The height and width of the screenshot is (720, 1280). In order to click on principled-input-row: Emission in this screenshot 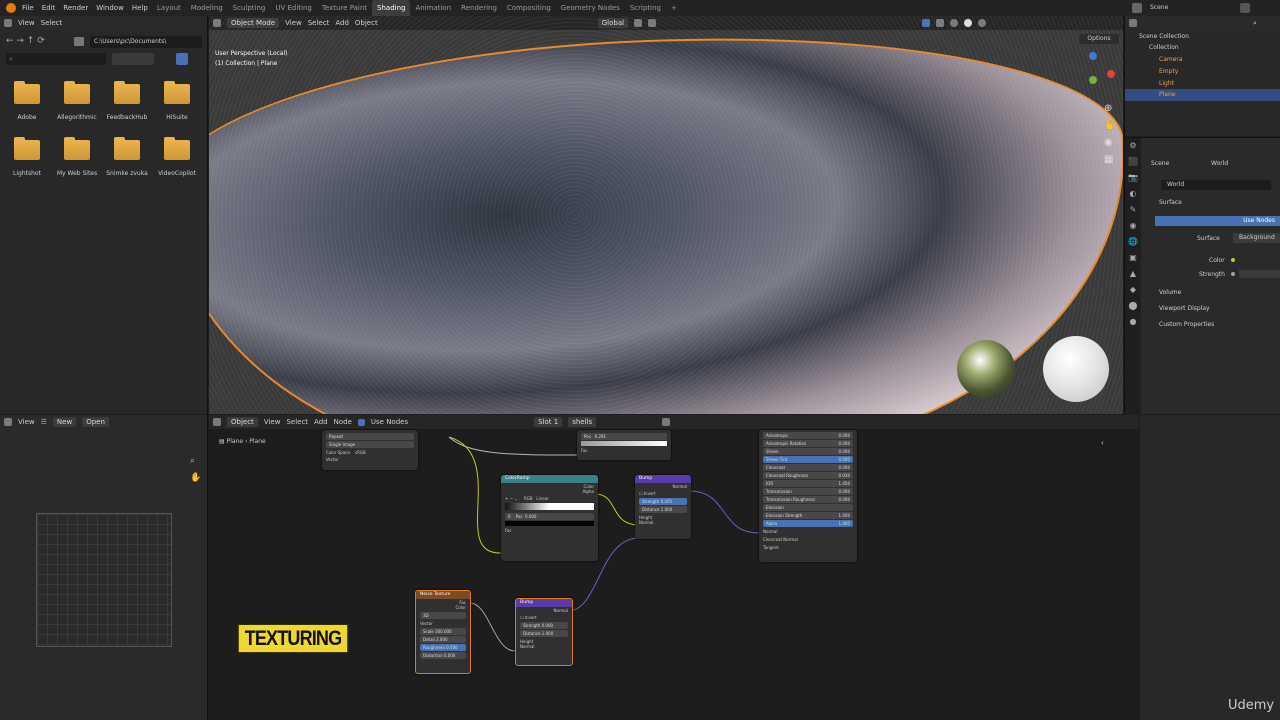, I will do `click(808, 507)`.